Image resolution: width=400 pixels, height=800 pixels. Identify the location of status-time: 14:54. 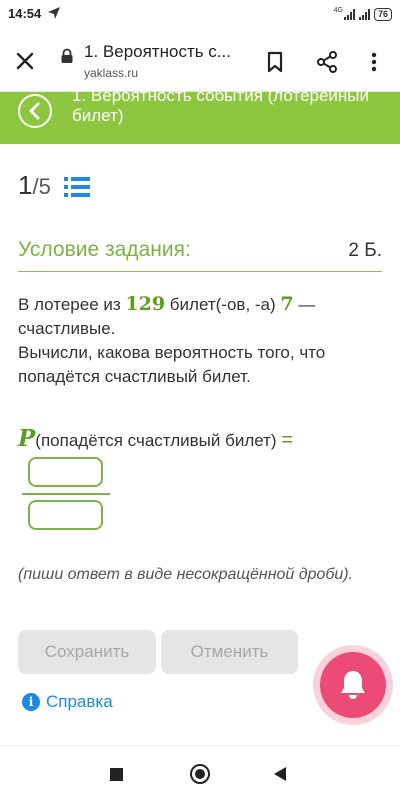
(25, 13).